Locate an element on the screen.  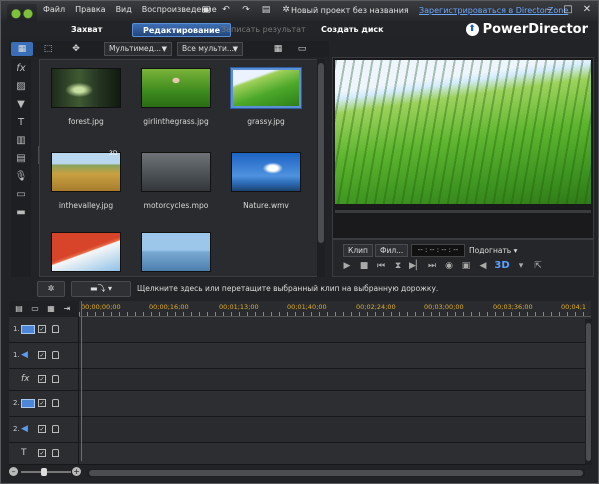
fx-icon: fx is located at coordinates (21, 68).